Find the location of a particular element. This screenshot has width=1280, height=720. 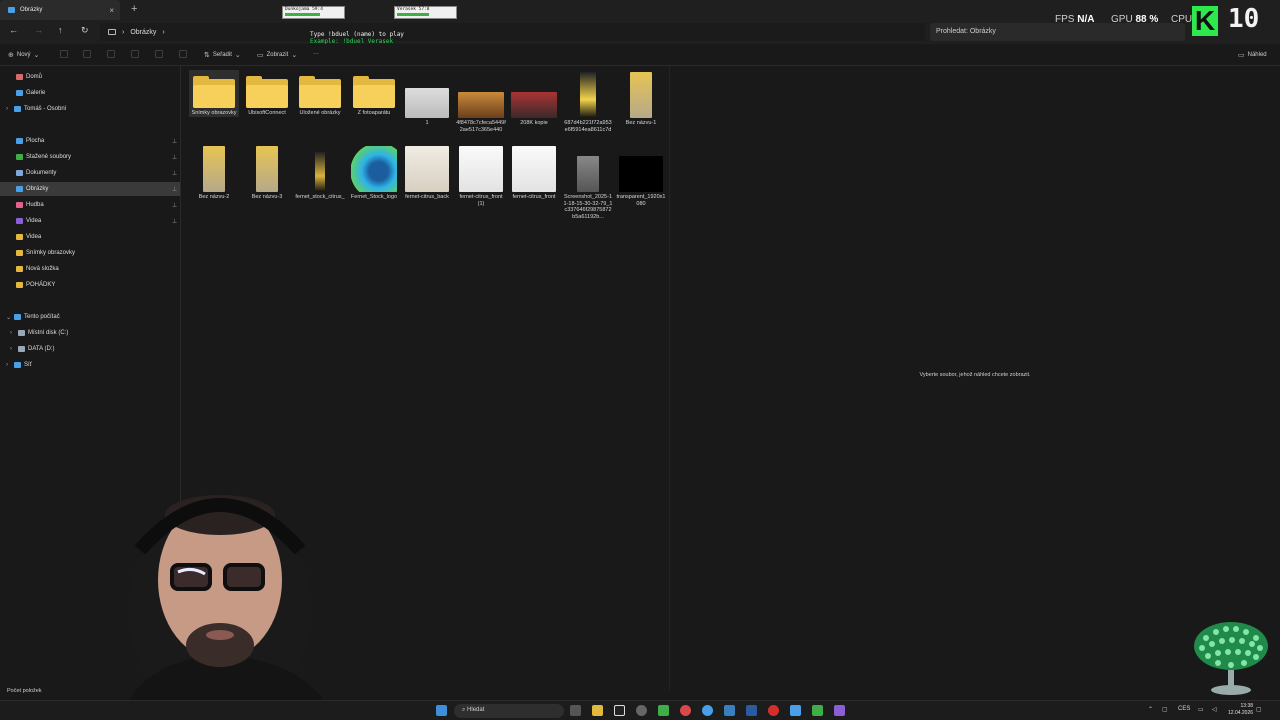

view-button: ▭ Zobrazit ⌄ is located at coordinates (277, 55).